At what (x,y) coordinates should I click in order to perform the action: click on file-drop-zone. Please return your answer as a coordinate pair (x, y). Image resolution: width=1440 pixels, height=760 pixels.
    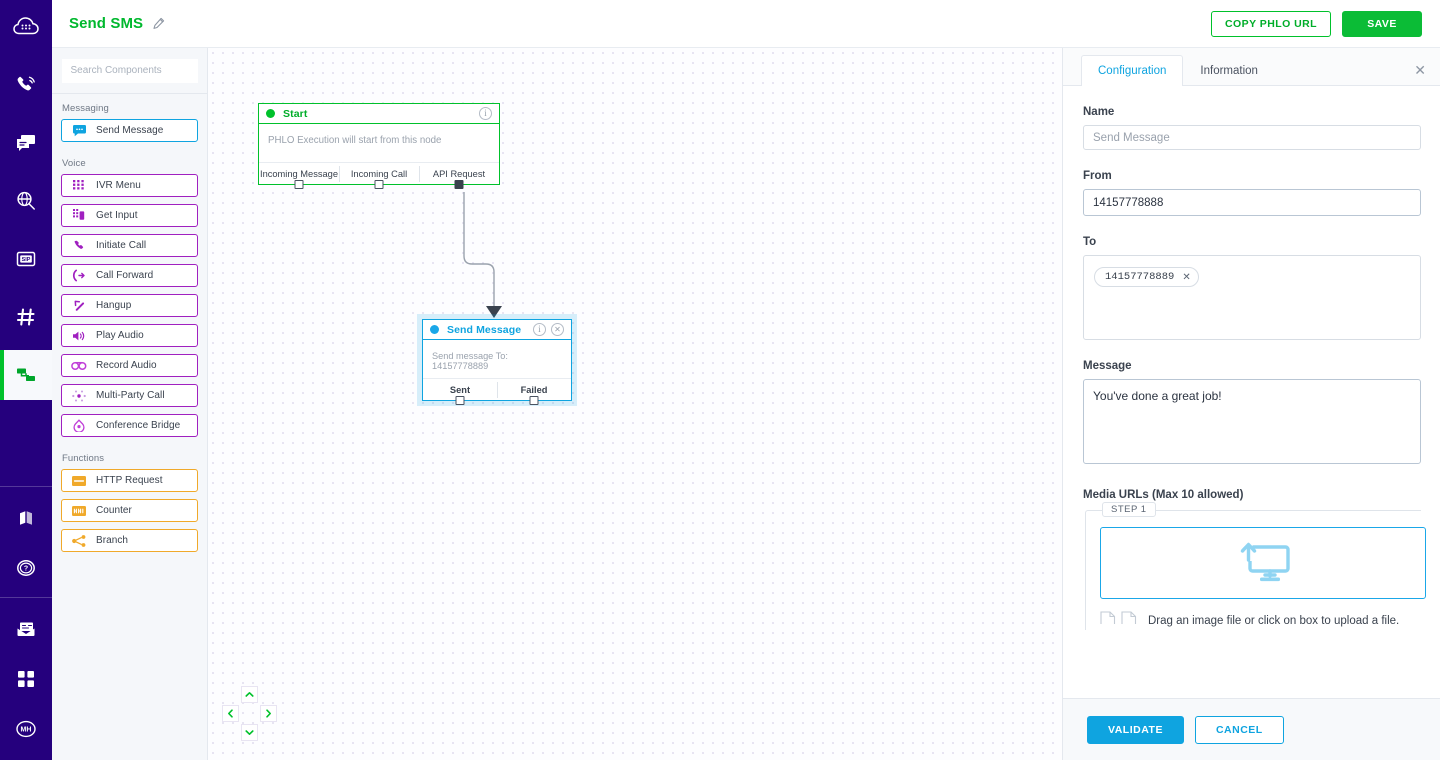
    Looking at the image, I should click on (1263, 563).